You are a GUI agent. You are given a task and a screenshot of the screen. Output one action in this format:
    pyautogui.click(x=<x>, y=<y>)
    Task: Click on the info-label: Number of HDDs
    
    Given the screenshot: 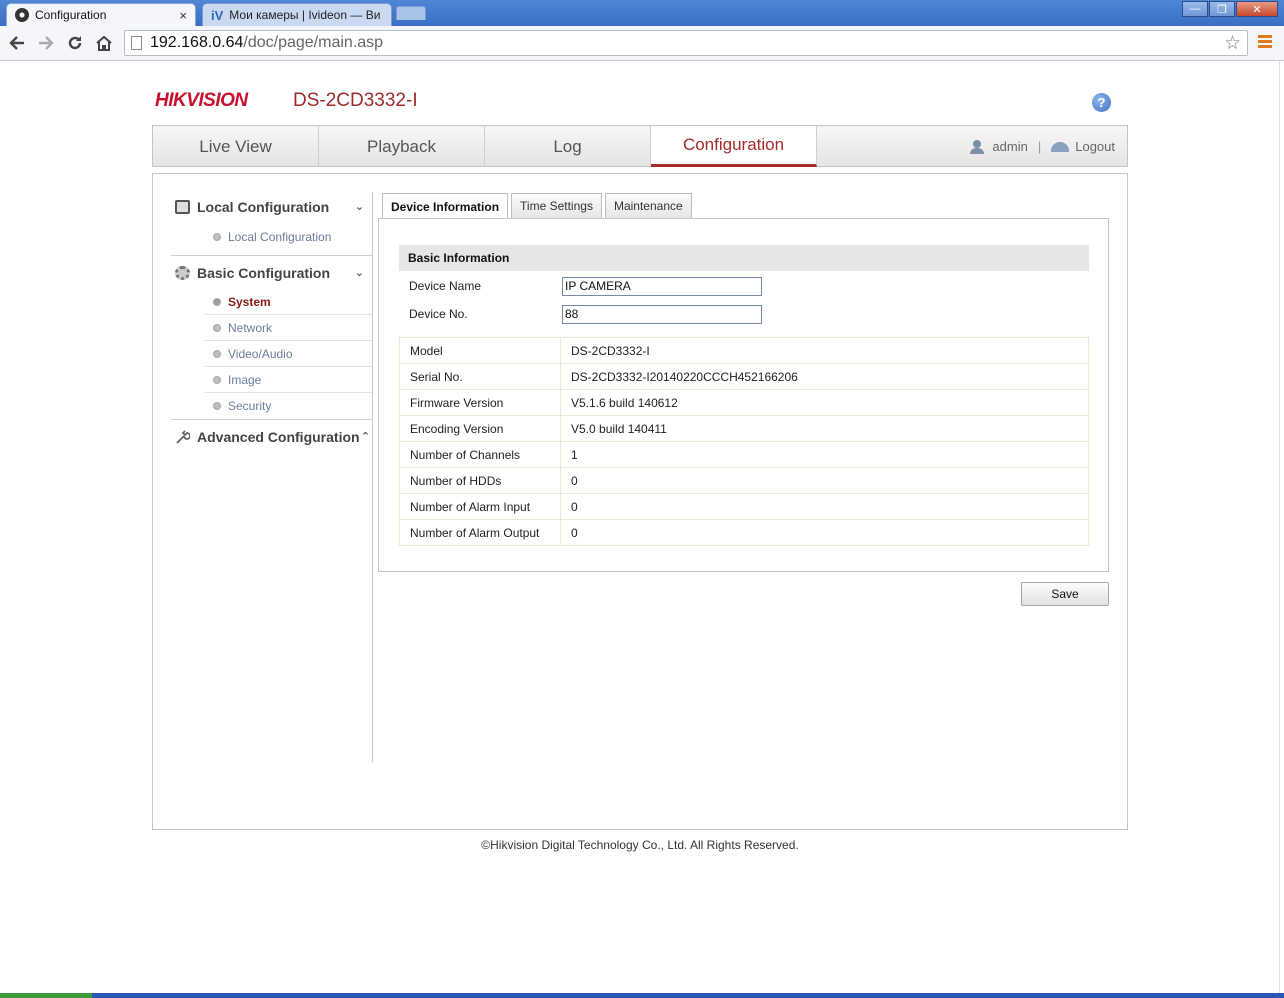 What is the action you would take?
    pyautogui.click(x=480, y=480)
    